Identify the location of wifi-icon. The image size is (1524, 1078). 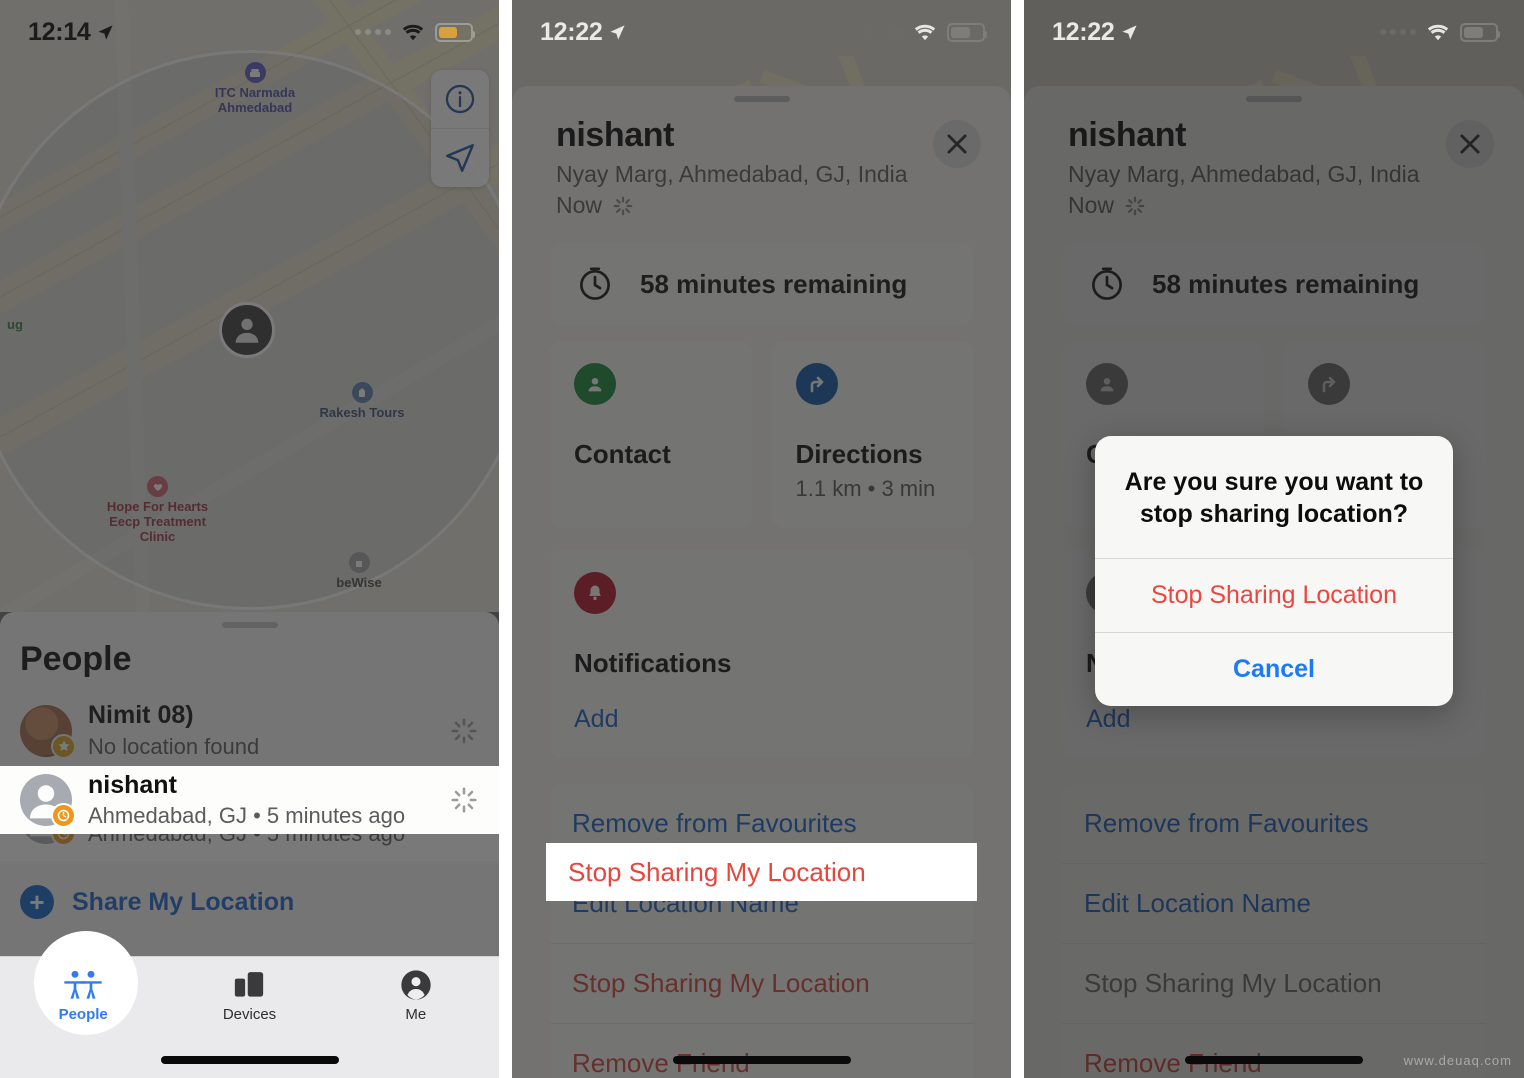
(413, 32).